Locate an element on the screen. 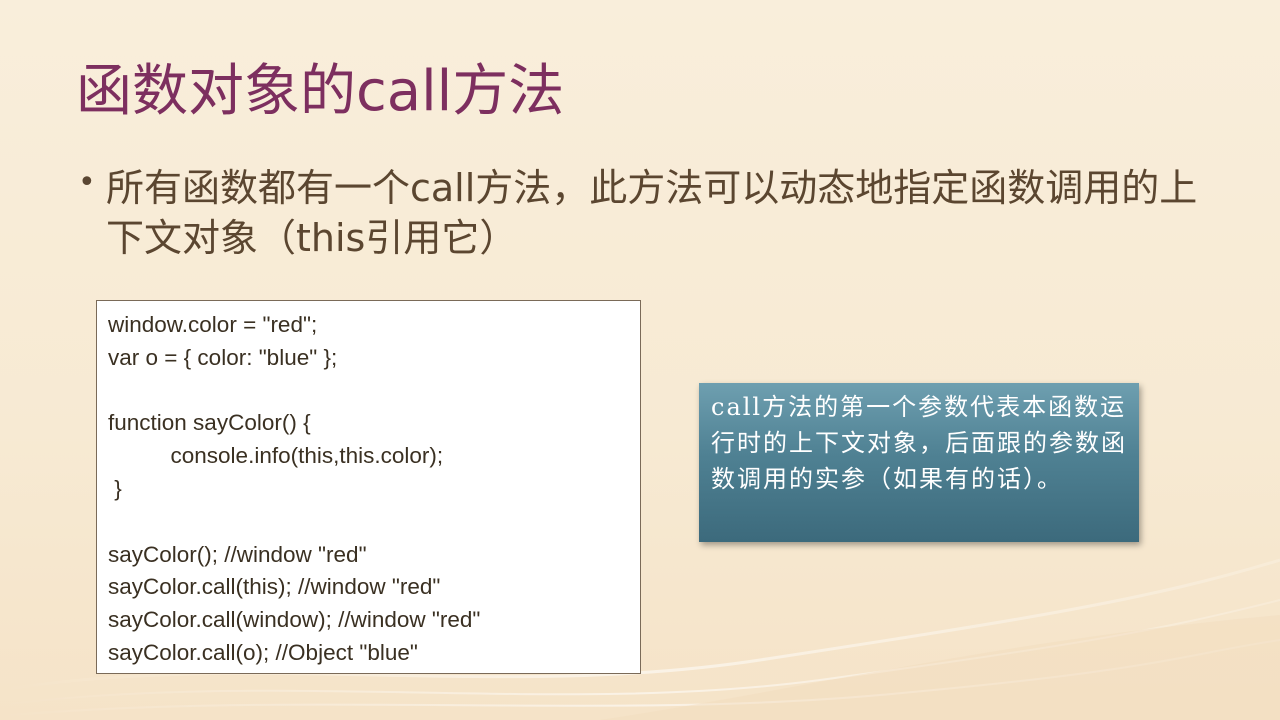 The height and width of the screenshot is (720, 1280). code-line: } is located at coordinates (115, 488).